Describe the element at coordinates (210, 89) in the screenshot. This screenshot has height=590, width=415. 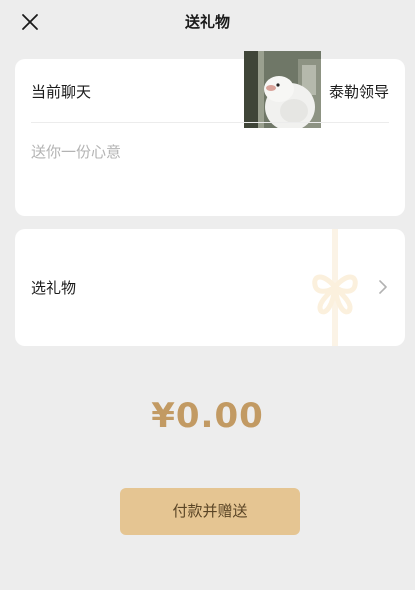
I see `recipient-row: 当前聊天 泰勒领导` at that location.